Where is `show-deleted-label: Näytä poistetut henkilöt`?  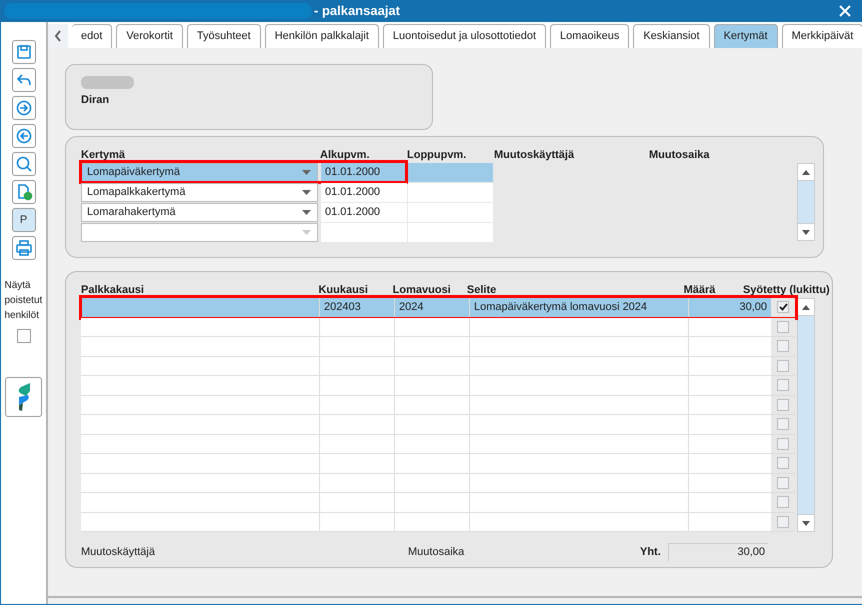 show-deleted-label: Näytä poistetut henkilöt is located at coordinates (24, 301).